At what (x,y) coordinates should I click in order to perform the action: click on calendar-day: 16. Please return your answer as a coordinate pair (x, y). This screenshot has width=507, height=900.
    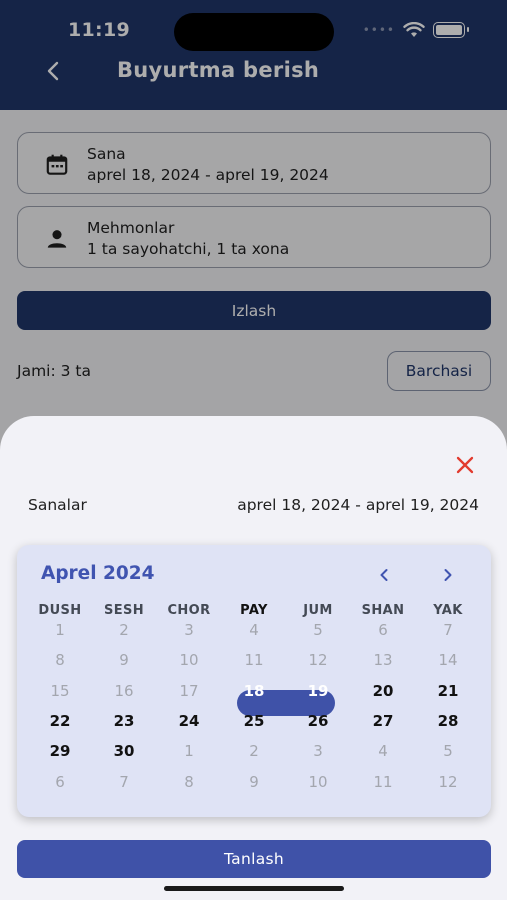
    Looking at the image, I should click on (124, 691).